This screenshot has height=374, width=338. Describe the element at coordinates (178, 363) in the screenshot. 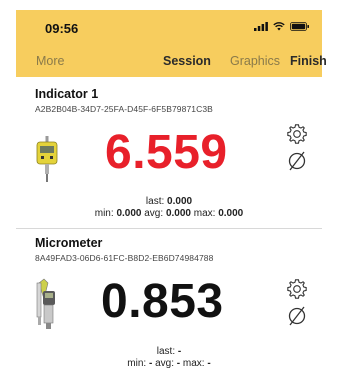

I see `avg-value: -` at that location.